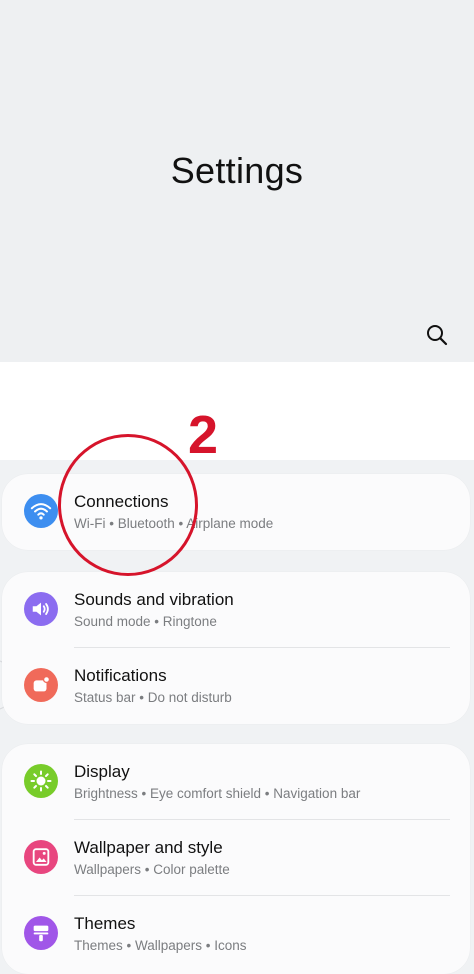  What do you see at coordinates (153, 697) in the screenshot?
I see `settings-item-subtitle: Status bar • Do not disturb` at bounding box center [153, 697].